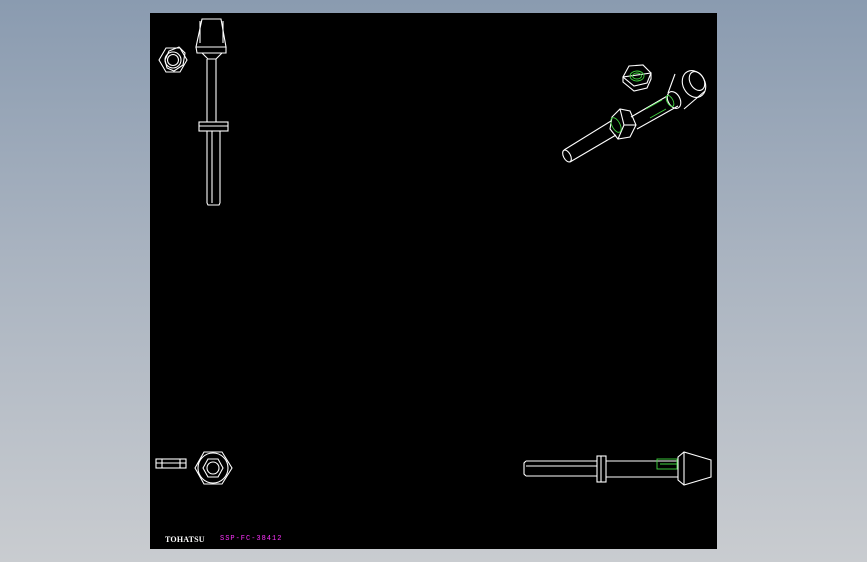  Describe the element at coordinates (213, 468) in the screenshot. I see `hex-nut-front-view-bottom` at that location.